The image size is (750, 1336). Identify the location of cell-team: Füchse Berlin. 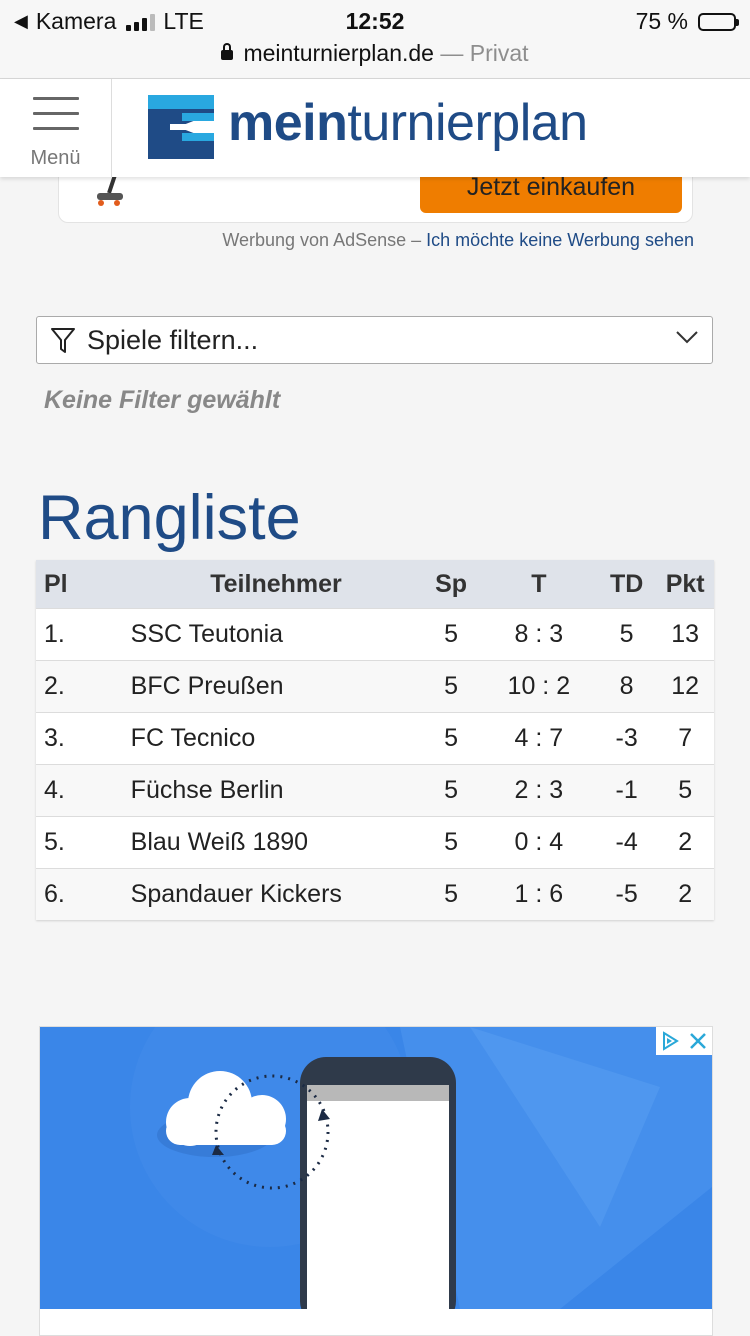
(276, 790).